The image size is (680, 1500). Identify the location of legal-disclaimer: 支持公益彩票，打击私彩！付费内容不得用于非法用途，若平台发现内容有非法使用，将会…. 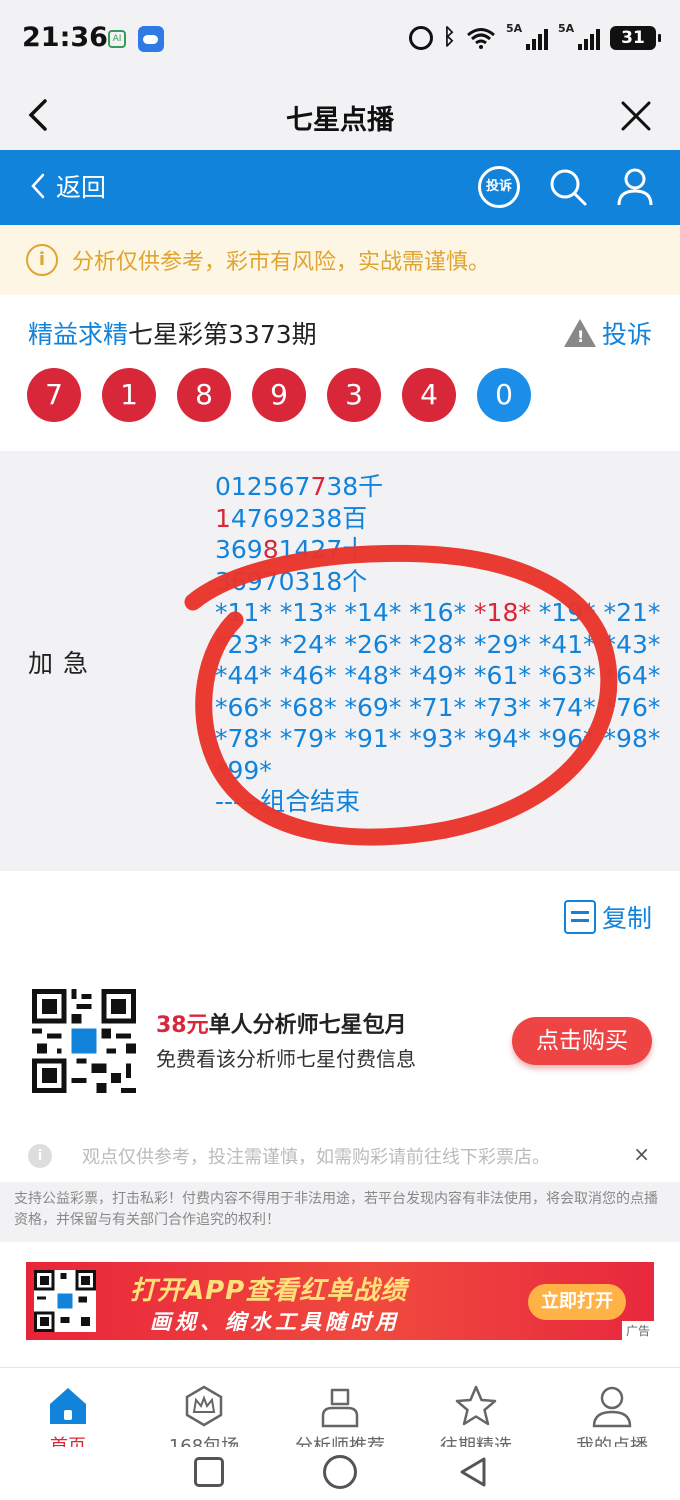
(340, 1212).